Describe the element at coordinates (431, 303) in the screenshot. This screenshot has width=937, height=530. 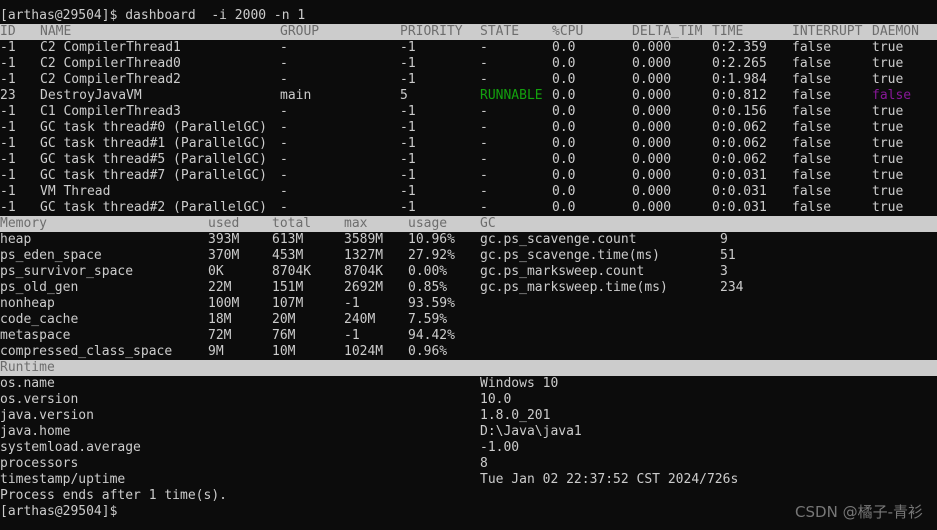
I see `memory-cell-usage: 93.59%` at that location.